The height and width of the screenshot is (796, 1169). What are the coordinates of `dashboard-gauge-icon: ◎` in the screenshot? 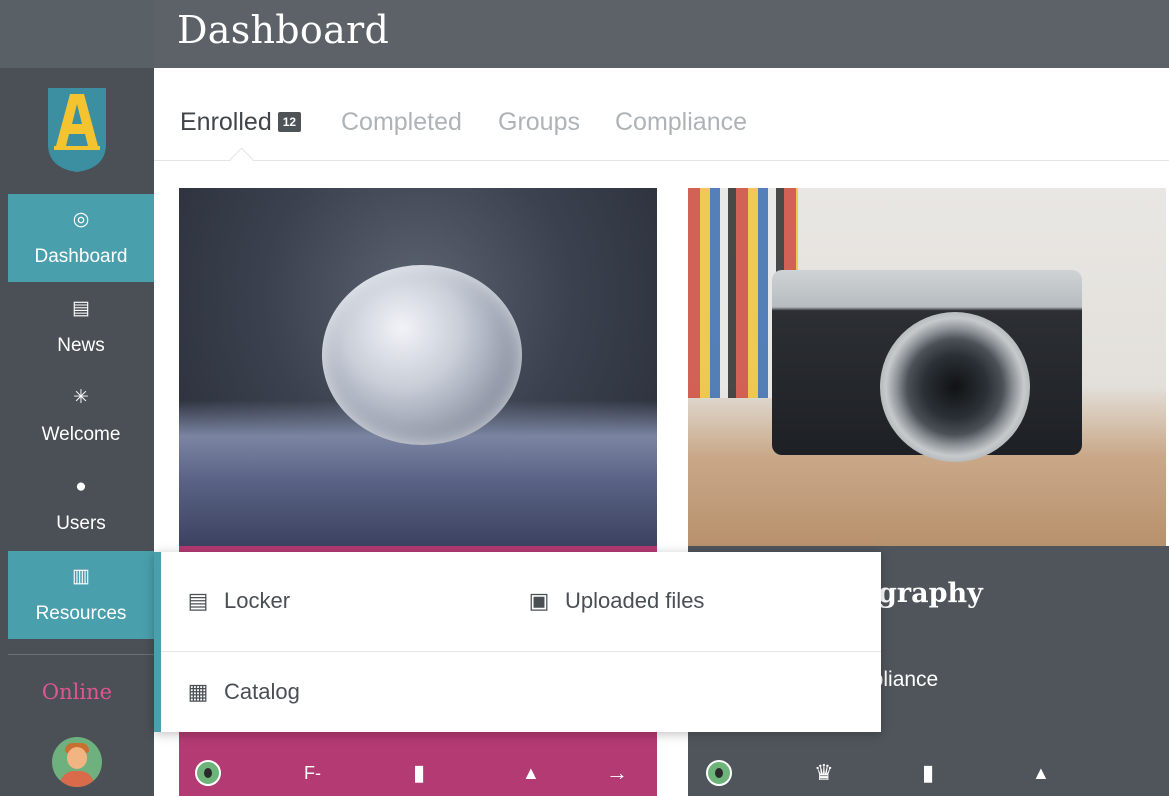 It's located at (81, 219).